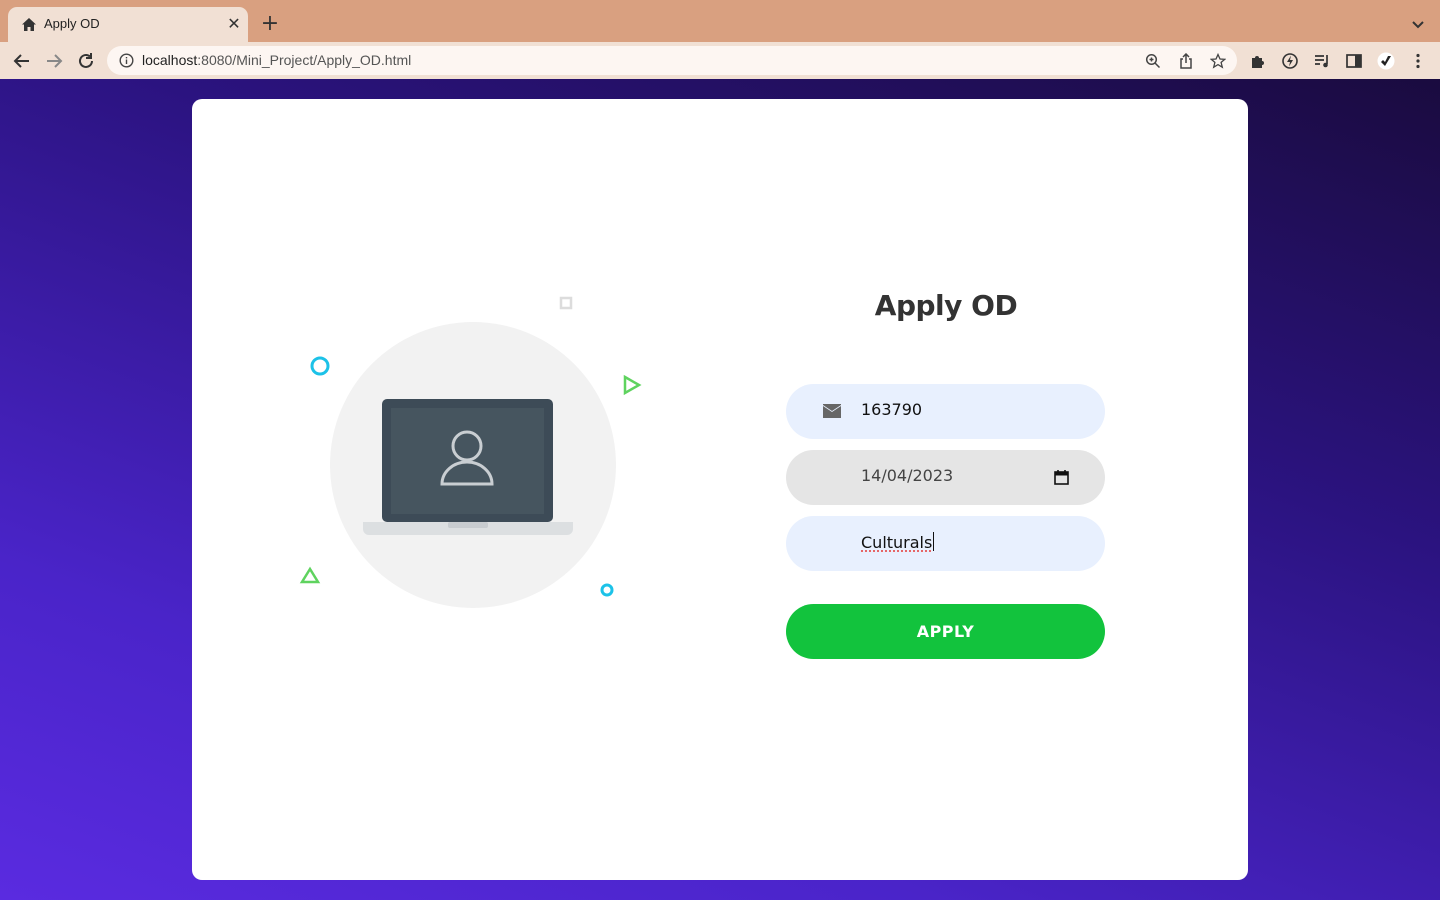  Describe the element at coordinates (234, 24) in the screenshot. I see `close-tab-icon: ✕` at that location.